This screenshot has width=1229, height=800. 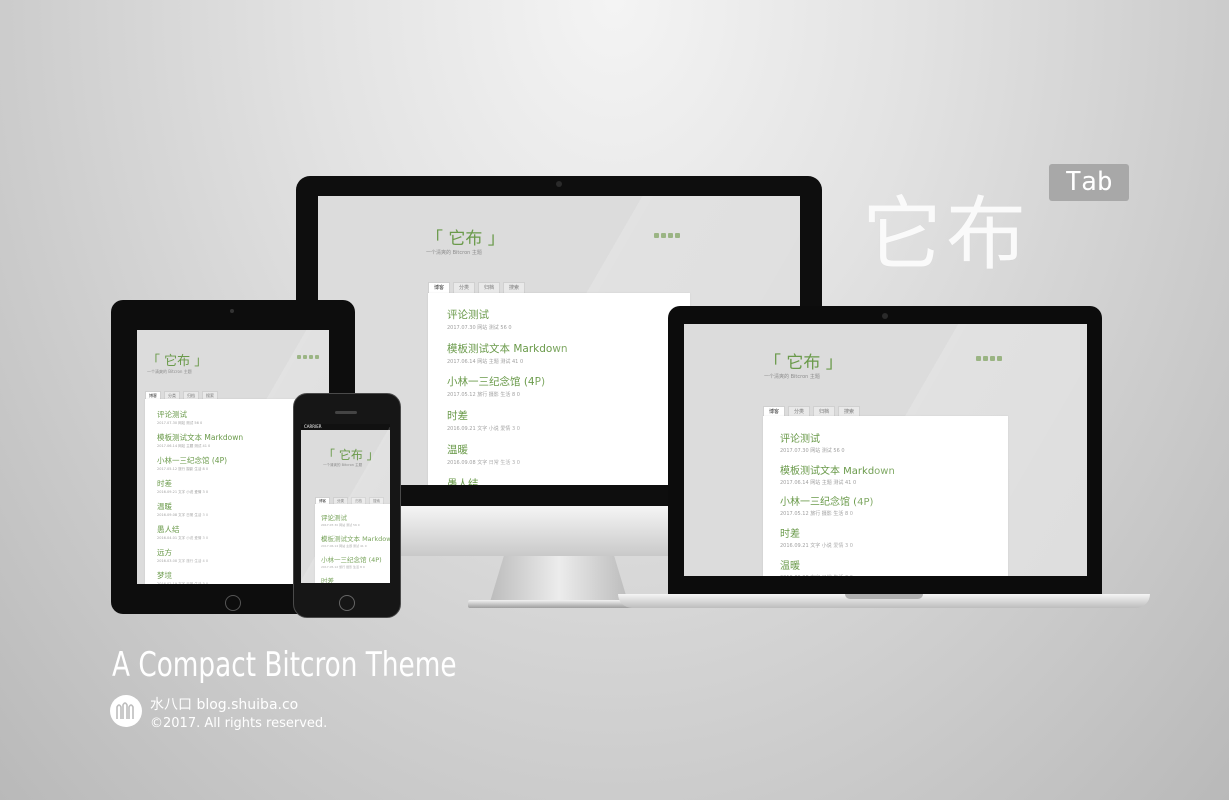 I want to click on author-logo-icon, so click(x=126, y=711).